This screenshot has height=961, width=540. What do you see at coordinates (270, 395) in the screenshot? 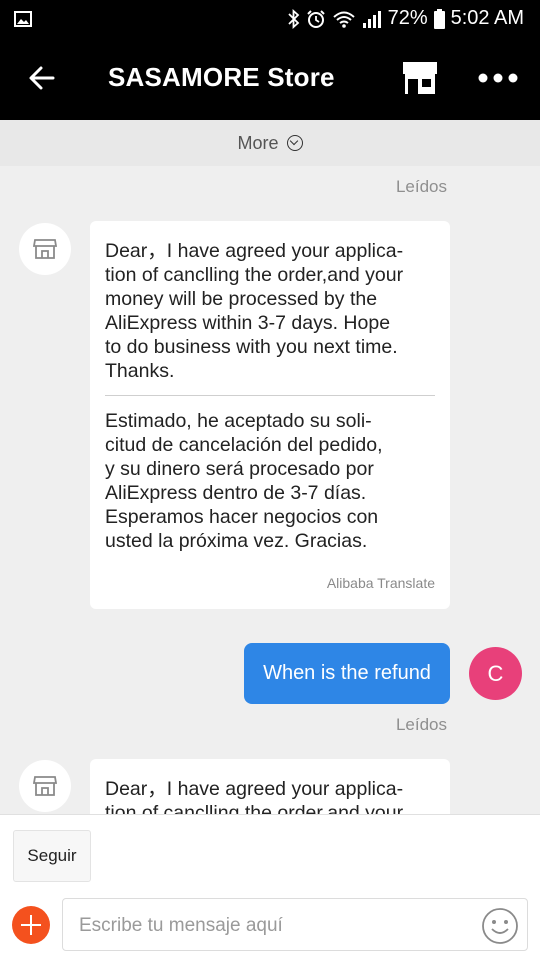
I see `translation-divider` at bounding box center [270, 395].